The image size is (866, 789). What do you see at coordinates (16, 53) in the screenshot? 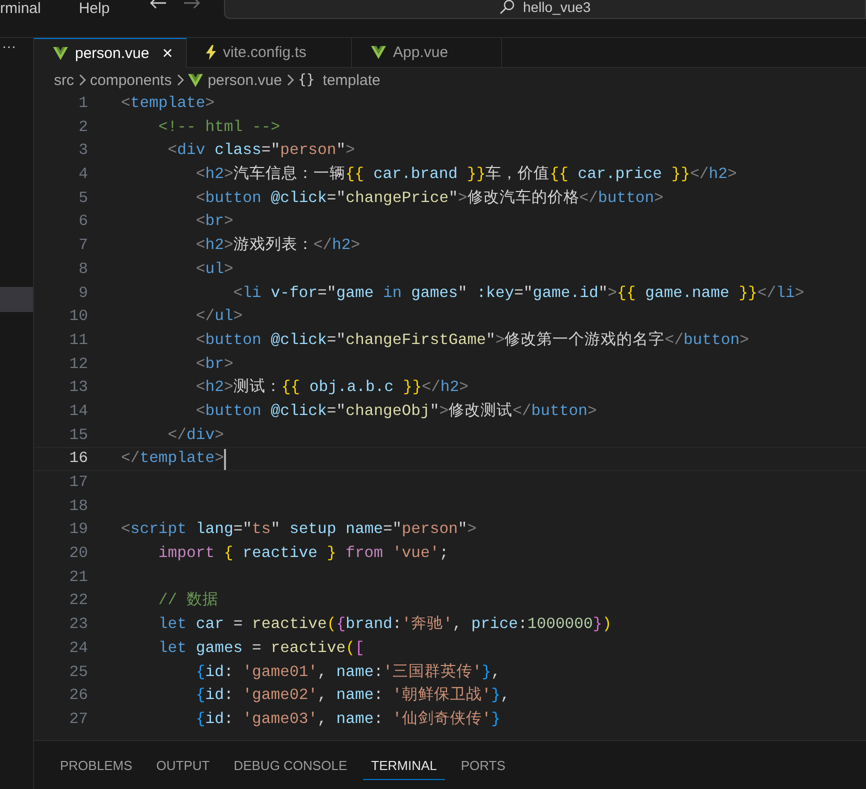
I see `more-actions-icon: ···` at bounding box center [16, 53].